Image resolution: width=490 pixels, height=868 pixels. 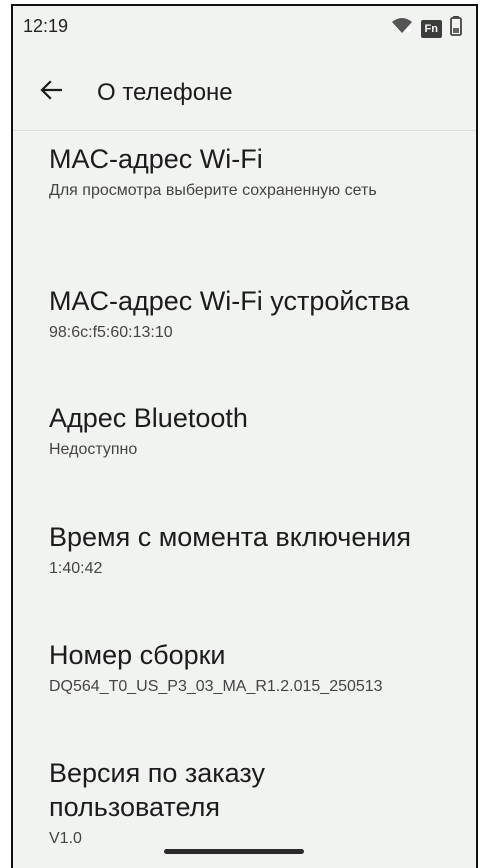 I want to click on item-subtitle: Для просмотра выберите сохраненную сеть, so click(x=213, y=190).